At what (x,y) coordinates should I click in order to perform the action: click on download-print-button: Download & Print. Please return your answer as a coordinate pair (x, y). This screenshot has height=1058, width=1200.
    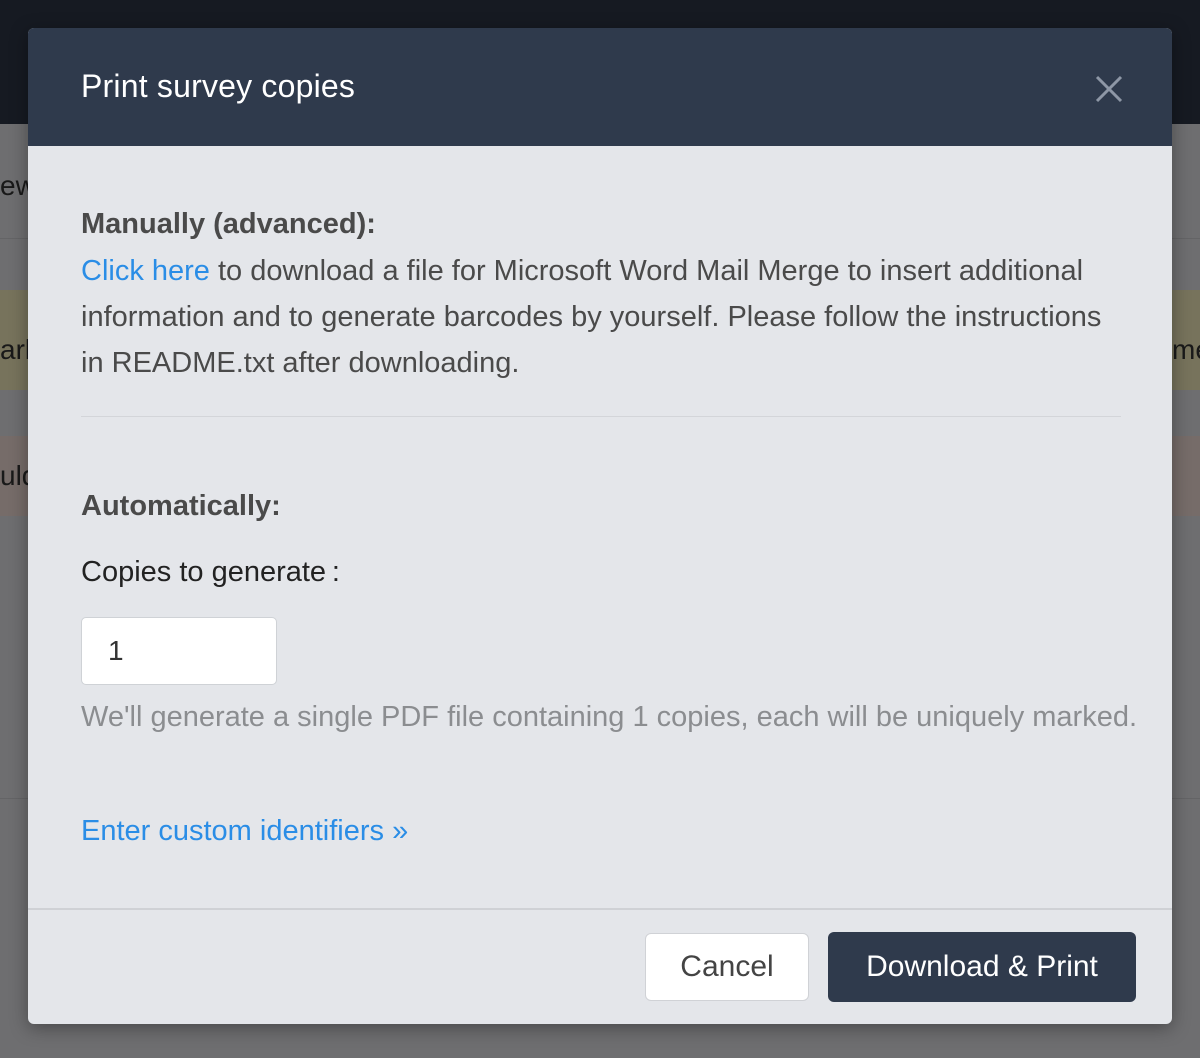
    Looking at the image, I should click on (982, 967).